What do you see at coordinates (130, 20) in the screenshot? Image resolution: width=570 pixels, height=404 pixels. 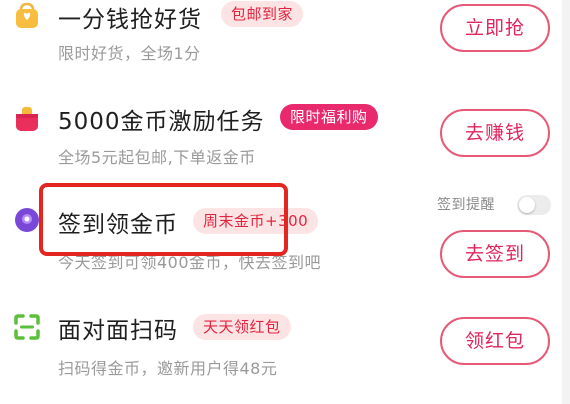 I see `task-title: 一分钱抢好货` at bounding box center [130, 20].